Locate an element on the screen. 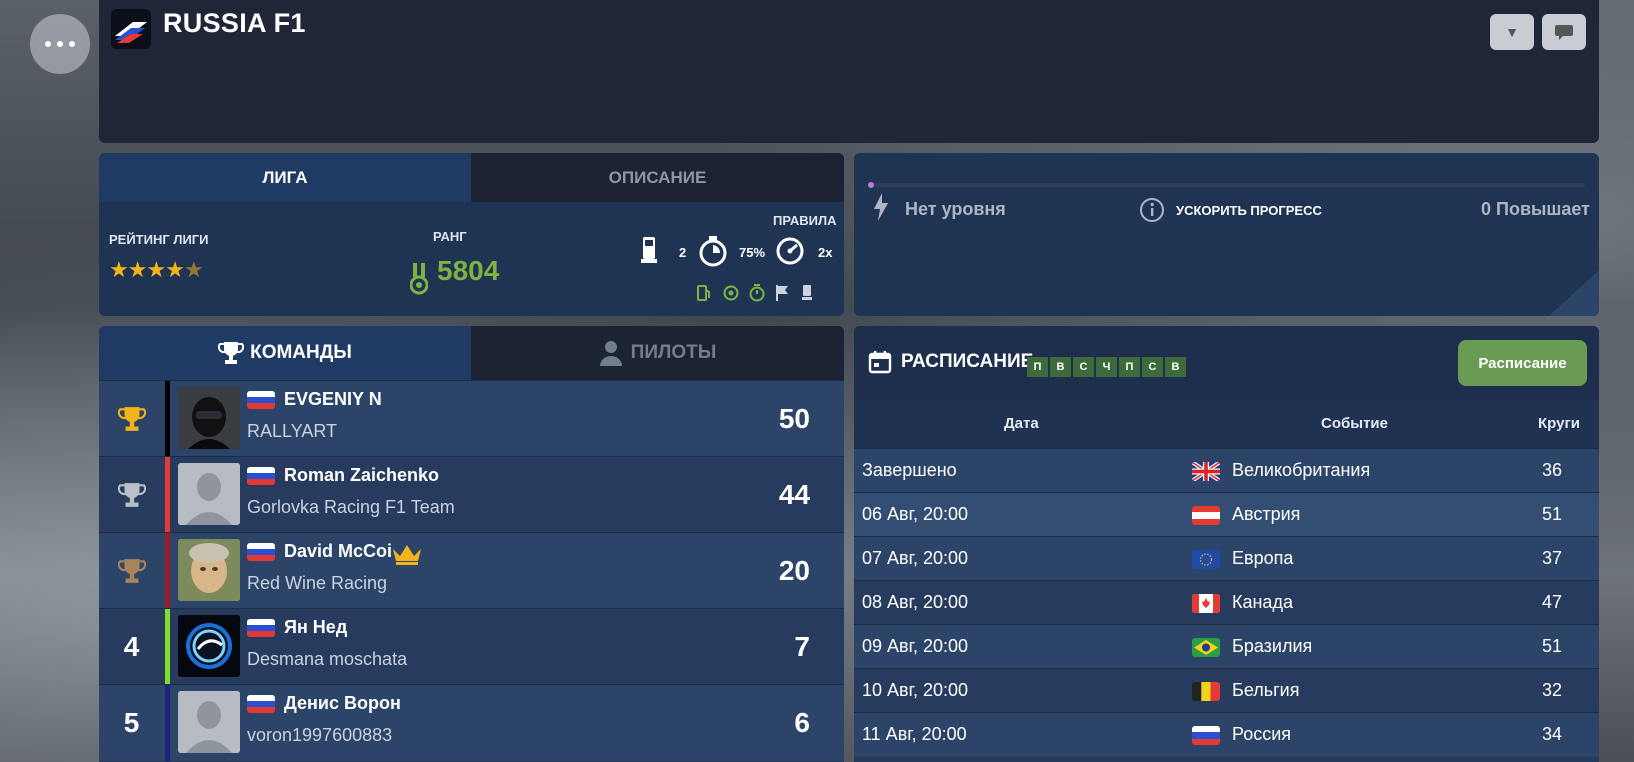 The image size is (1634, 762). schedule-row: 09 Авг, 20:00 Бразилия 51 is located at coordinates (1226, 646).